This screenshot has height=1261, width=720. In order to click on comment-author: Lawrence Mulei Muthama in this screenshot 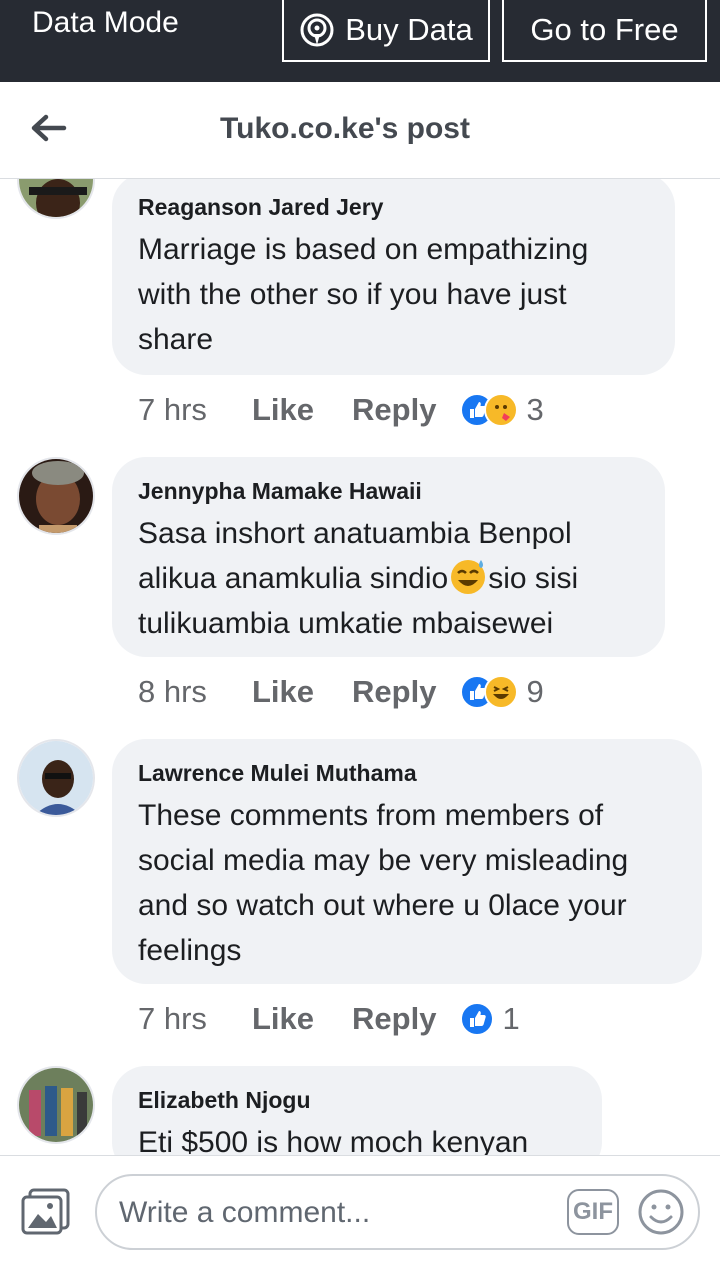, I will do `click(407, 773)`.